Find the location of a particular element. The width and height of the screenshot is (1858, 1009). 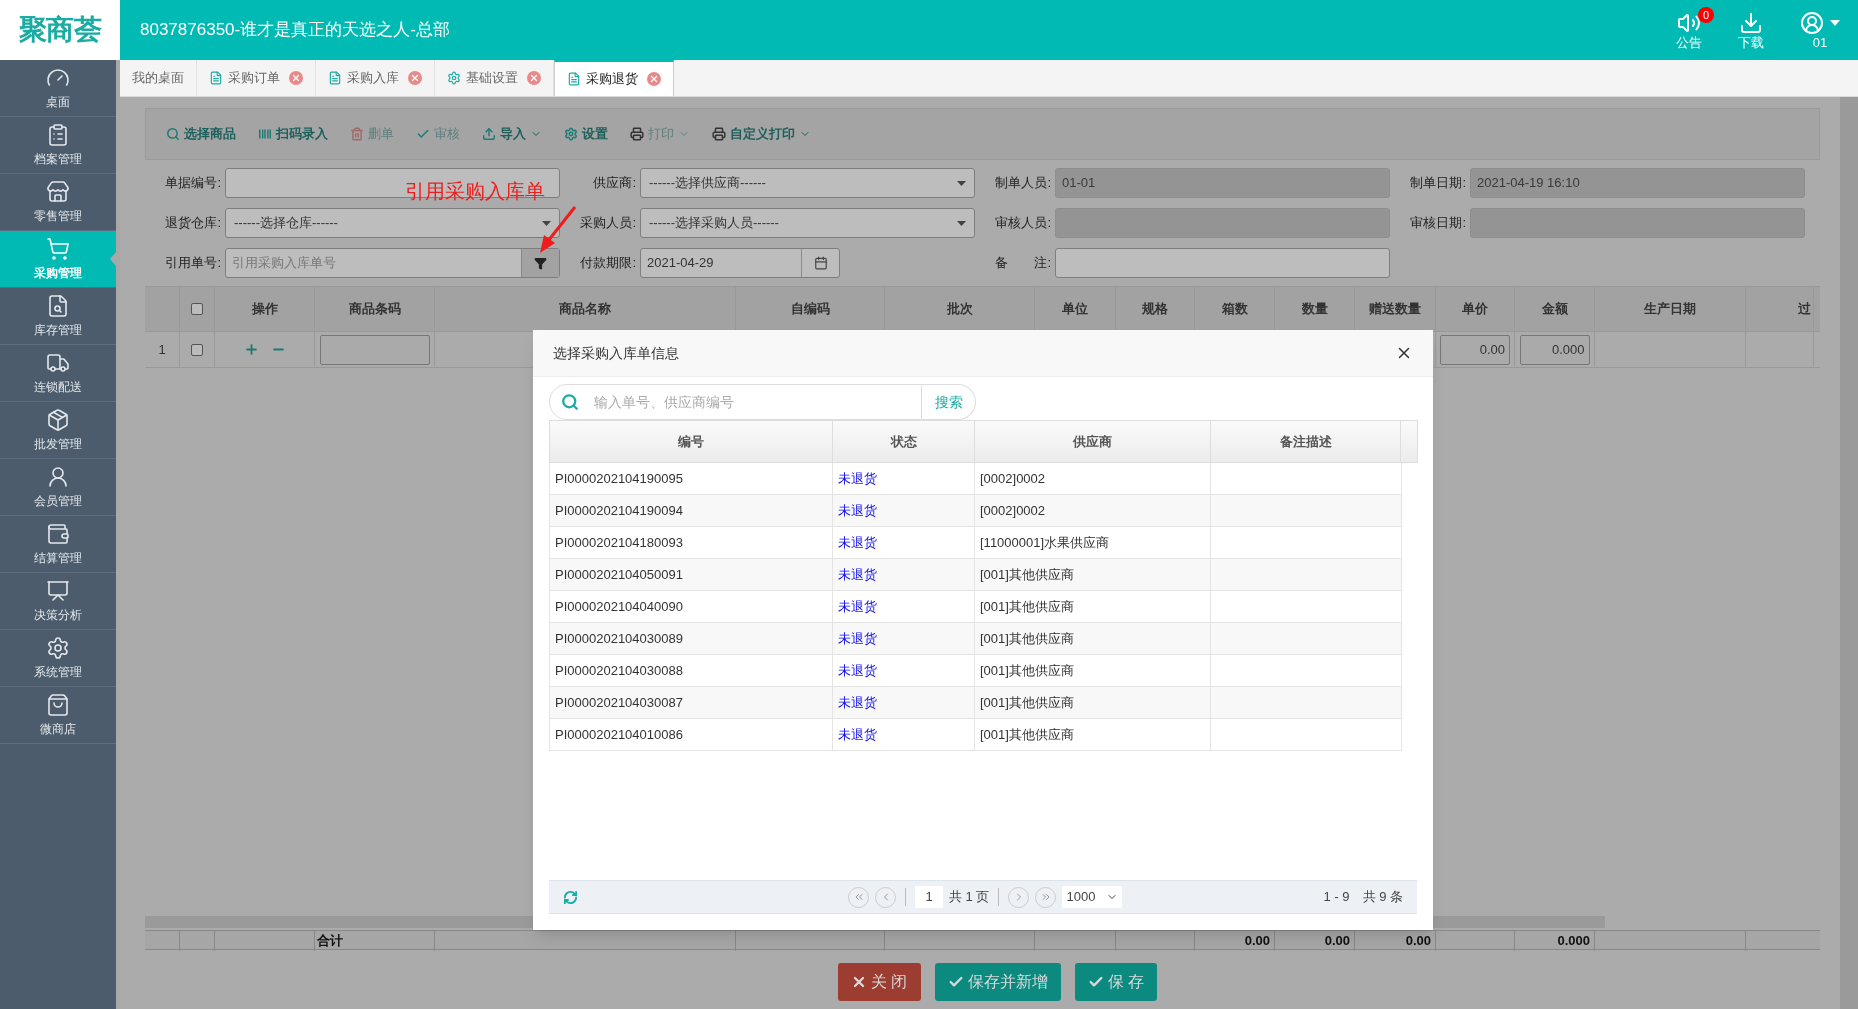

field-label: 付款期限: is located at coordinates (608, 263).